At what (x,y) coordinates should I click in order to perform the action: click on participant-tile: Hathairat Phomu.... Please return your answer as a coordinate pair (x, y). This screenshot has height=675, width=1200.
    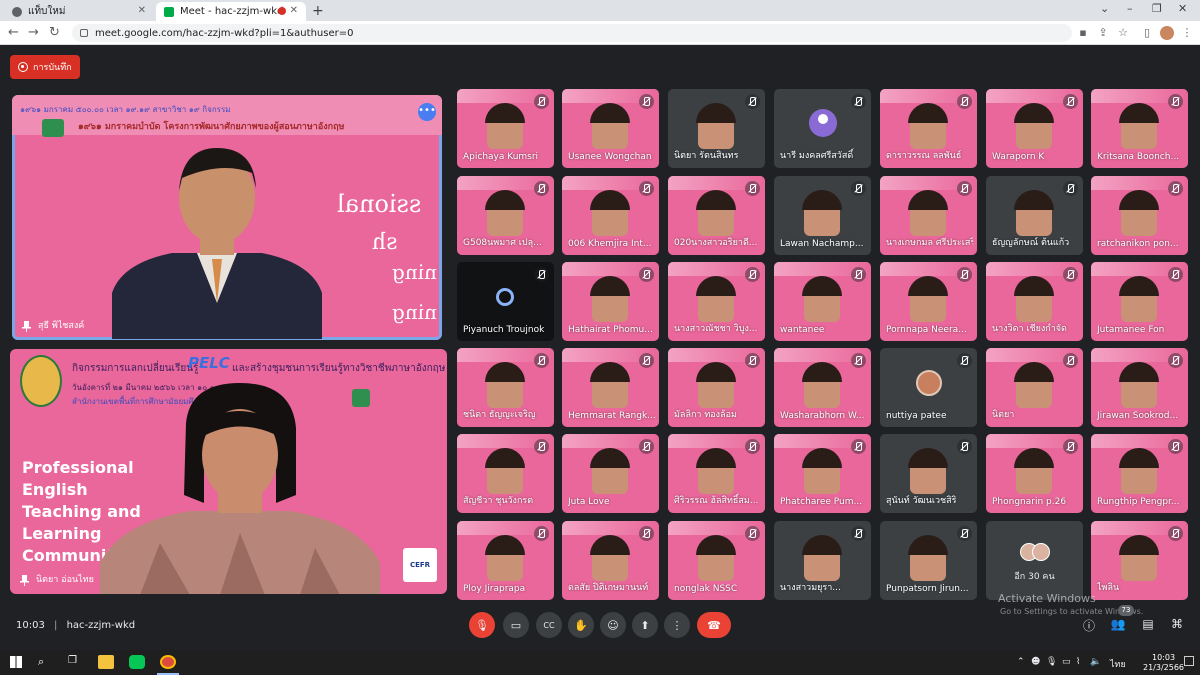
    Looking at the image, I should click on (610, 301).